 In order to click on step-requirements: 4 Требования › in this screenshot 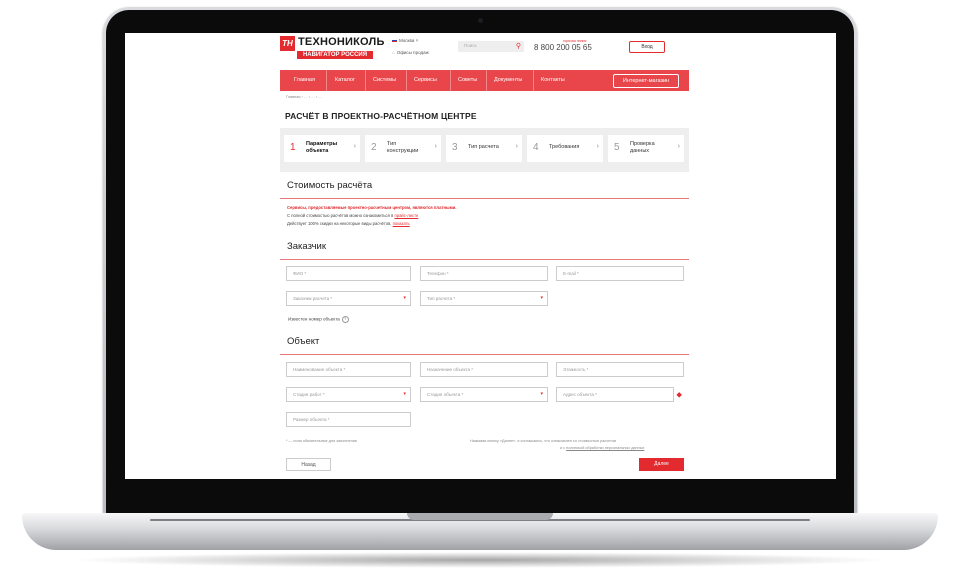, I will do `click(565, 148)`.